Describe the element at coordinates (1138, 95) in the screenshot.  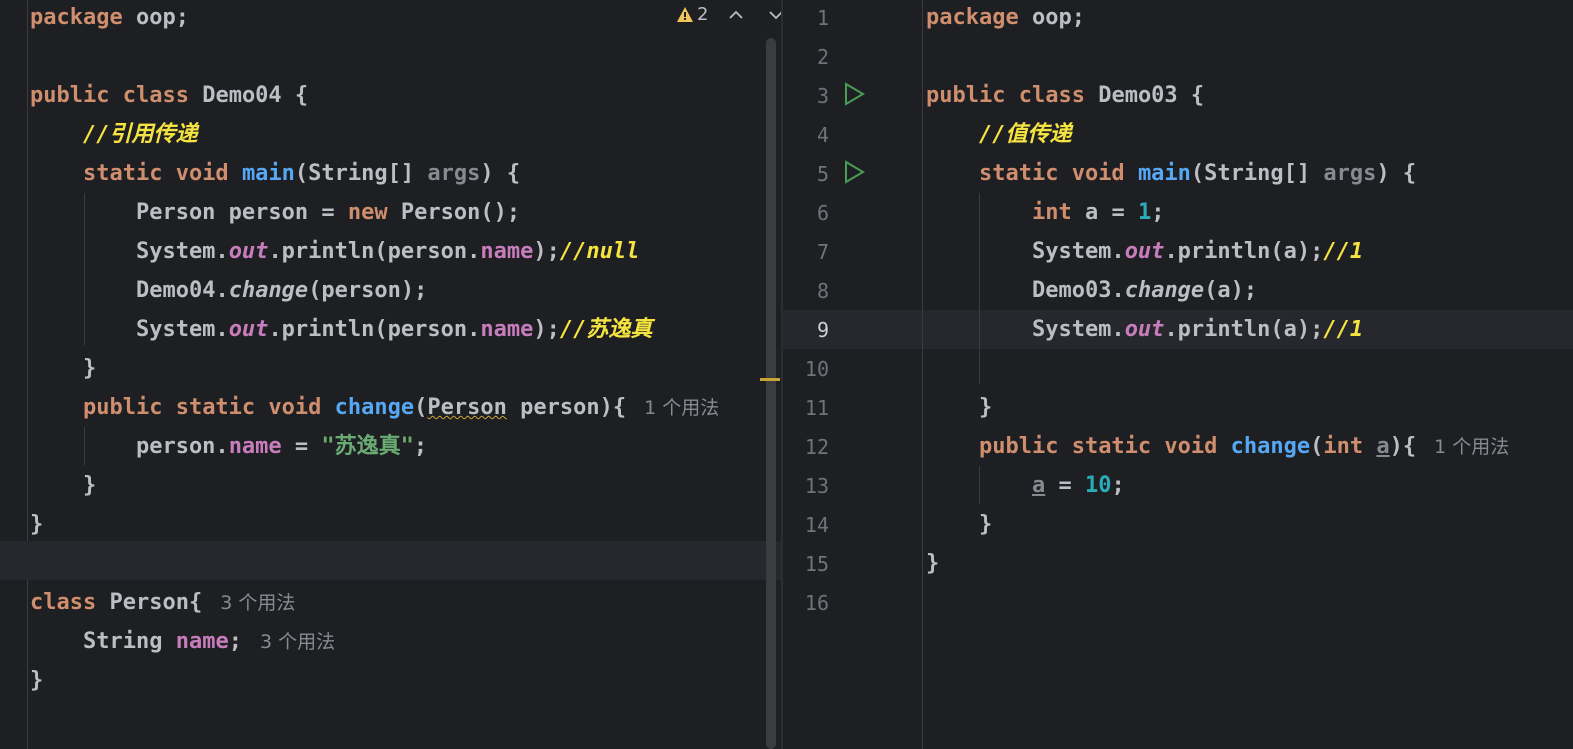
I see `class-name: Demo03` at that location.